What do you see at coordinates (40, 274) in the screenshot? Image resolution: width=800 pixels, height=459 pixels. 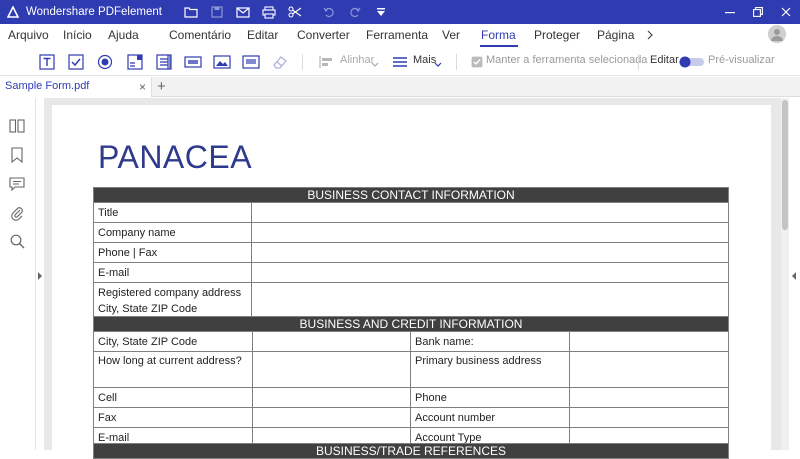 I see `expand-left-panel-icon` at bounding box center [40, 274].